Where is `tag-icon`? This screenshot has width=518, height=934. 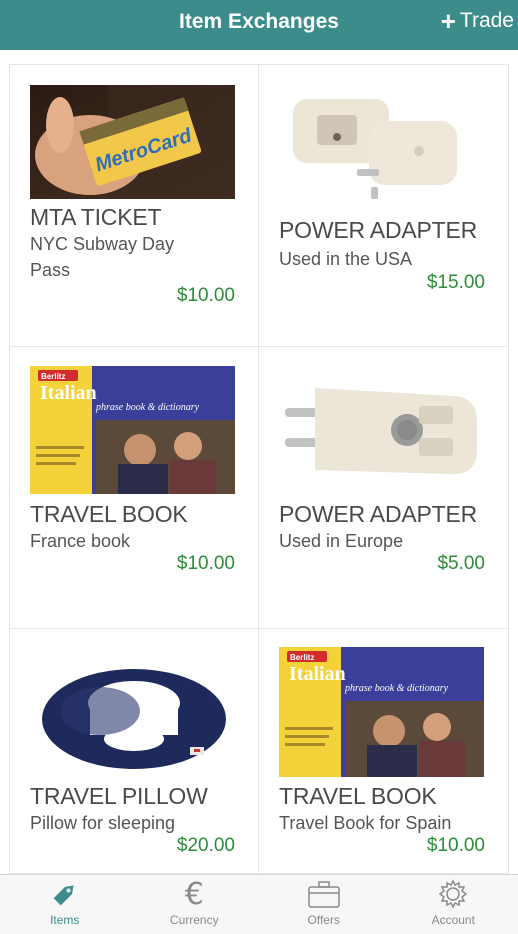 tag-icon is located at coordinates (65, 894).